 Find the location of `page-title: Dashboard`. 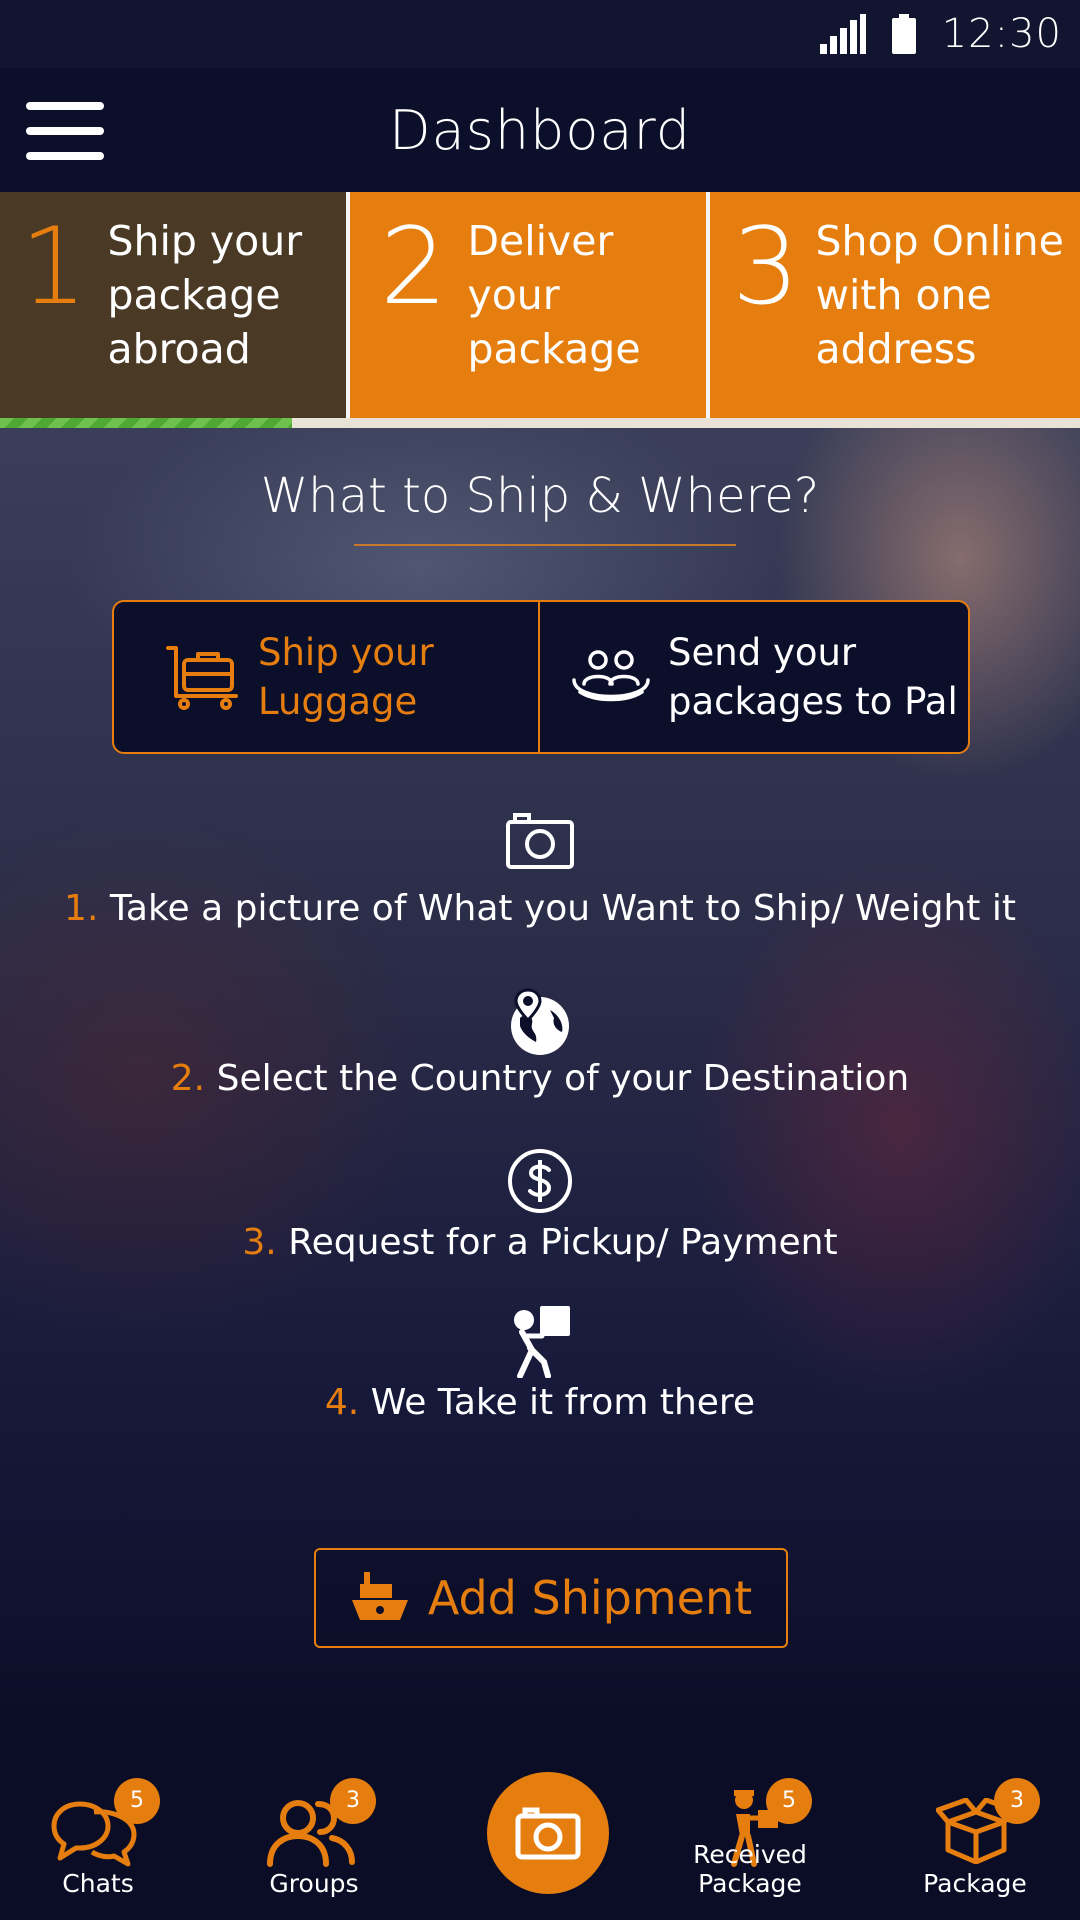

page-title: Dashboard is located at coordinates (540, 130).